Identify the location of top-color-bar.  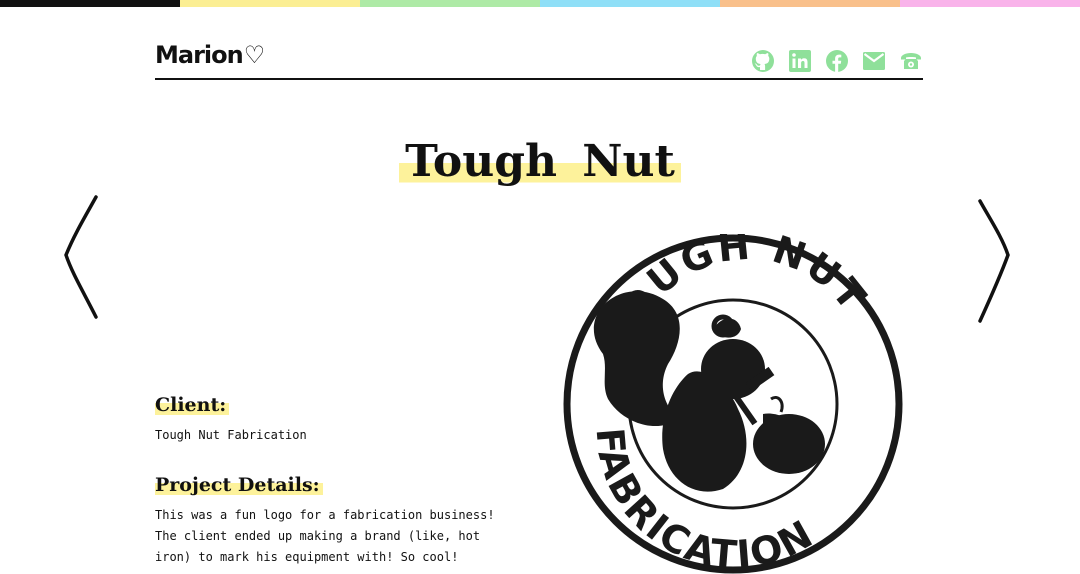
(540, 3).